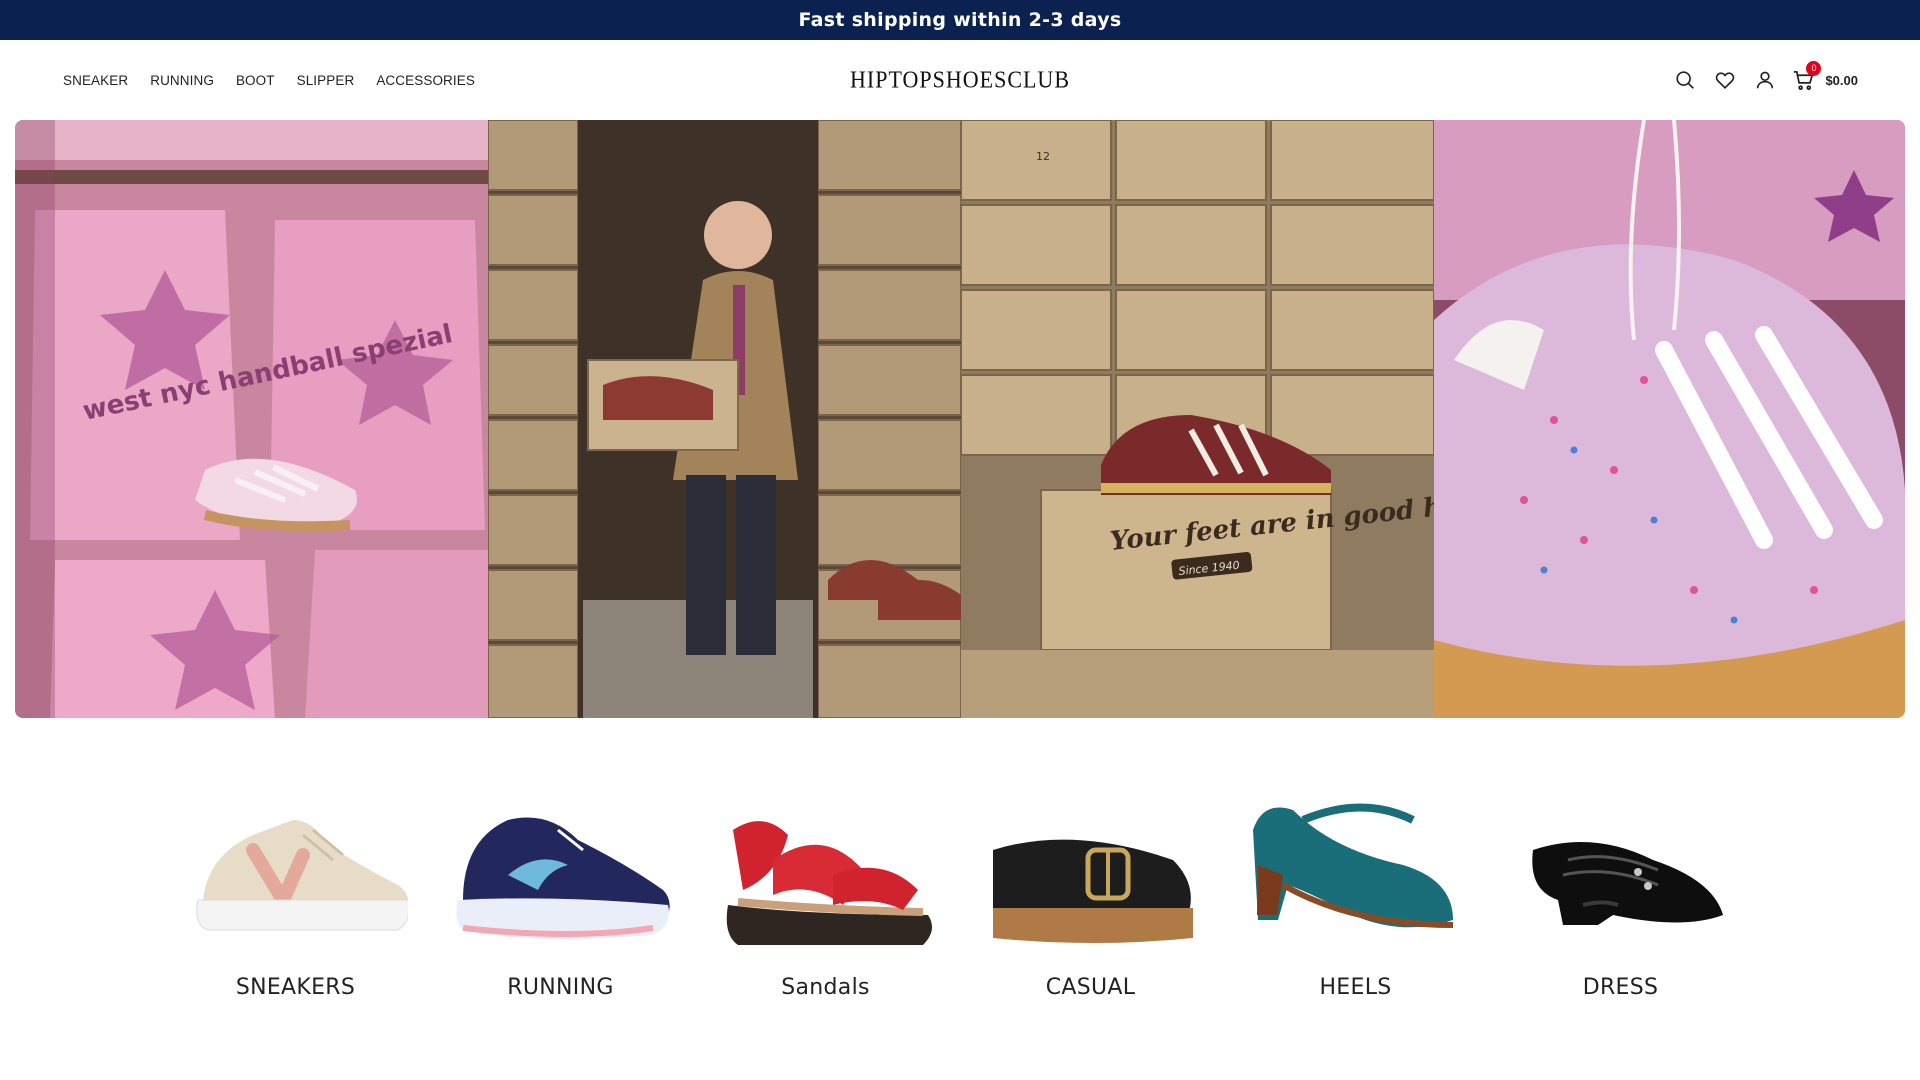  Describe the element at coordinates (1725, 80) in the screenshot. I see `heart-icon` at that location.